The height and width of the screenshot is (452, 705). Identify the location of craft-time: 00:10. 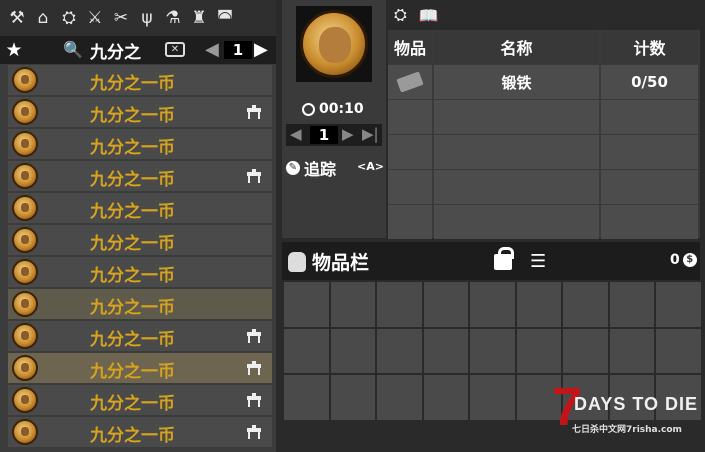
(341, 109).